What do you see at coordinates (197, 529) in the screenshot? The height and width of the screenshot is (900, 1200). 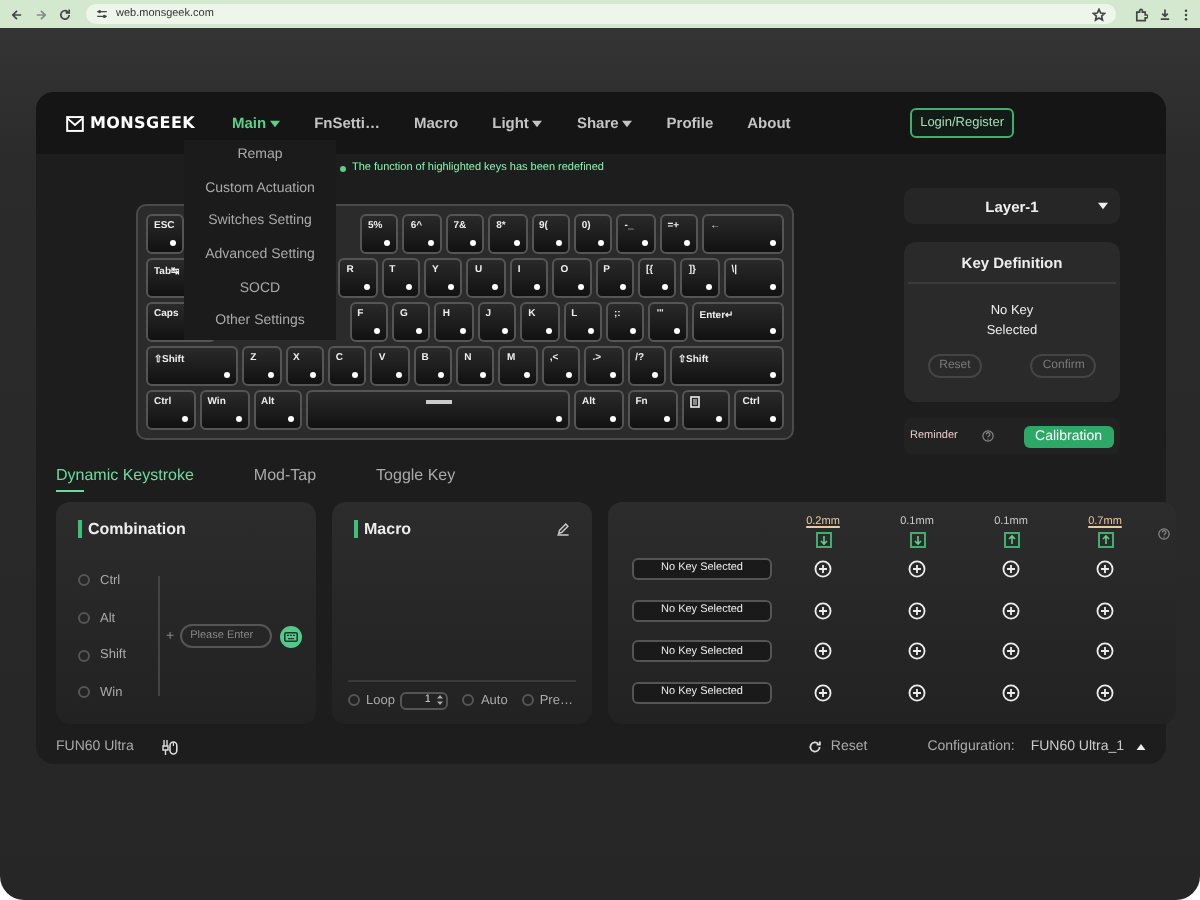 I see `panel-title: Combination` at bounding box center [197, 529].